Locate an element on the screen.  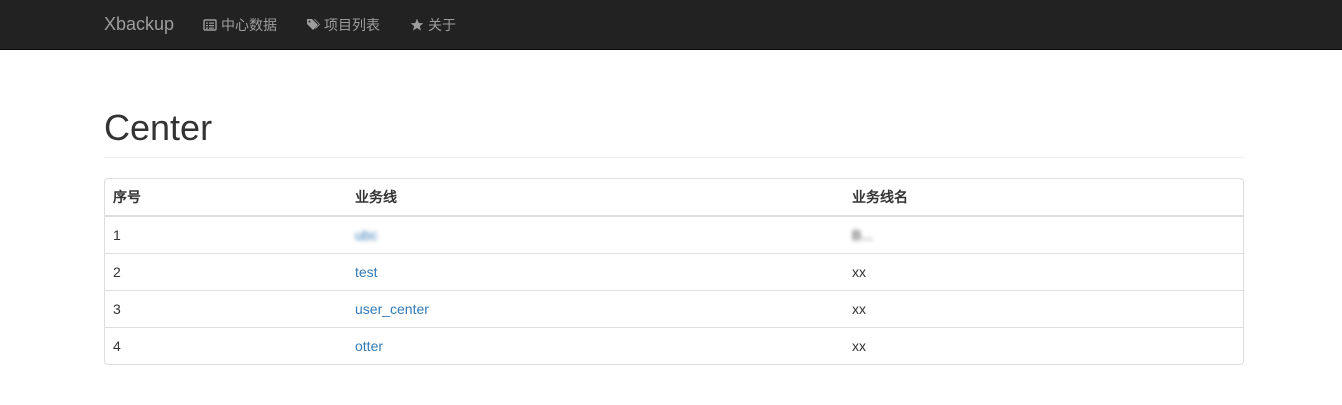
nav-item-label: 项目列表 is located at coordinates (352, 25).